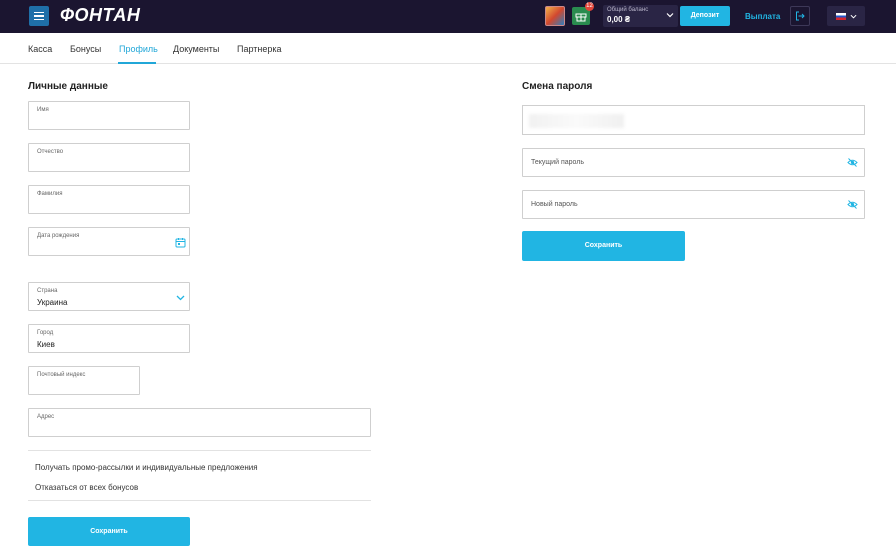  Describe the element at coordinates (58, 236) in the screenshot. I see `birth-date-label: Дата рождения` at that location.